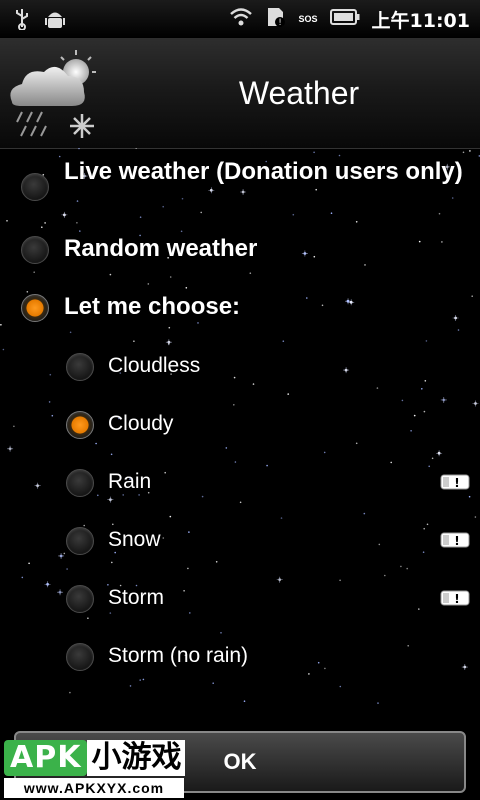 The width and height of the screenshot is (480, 800). What do you see at coordinates (35, 308) in the screenshot?
I see `radio-let-me-choose` at bounding box center [35, 308].